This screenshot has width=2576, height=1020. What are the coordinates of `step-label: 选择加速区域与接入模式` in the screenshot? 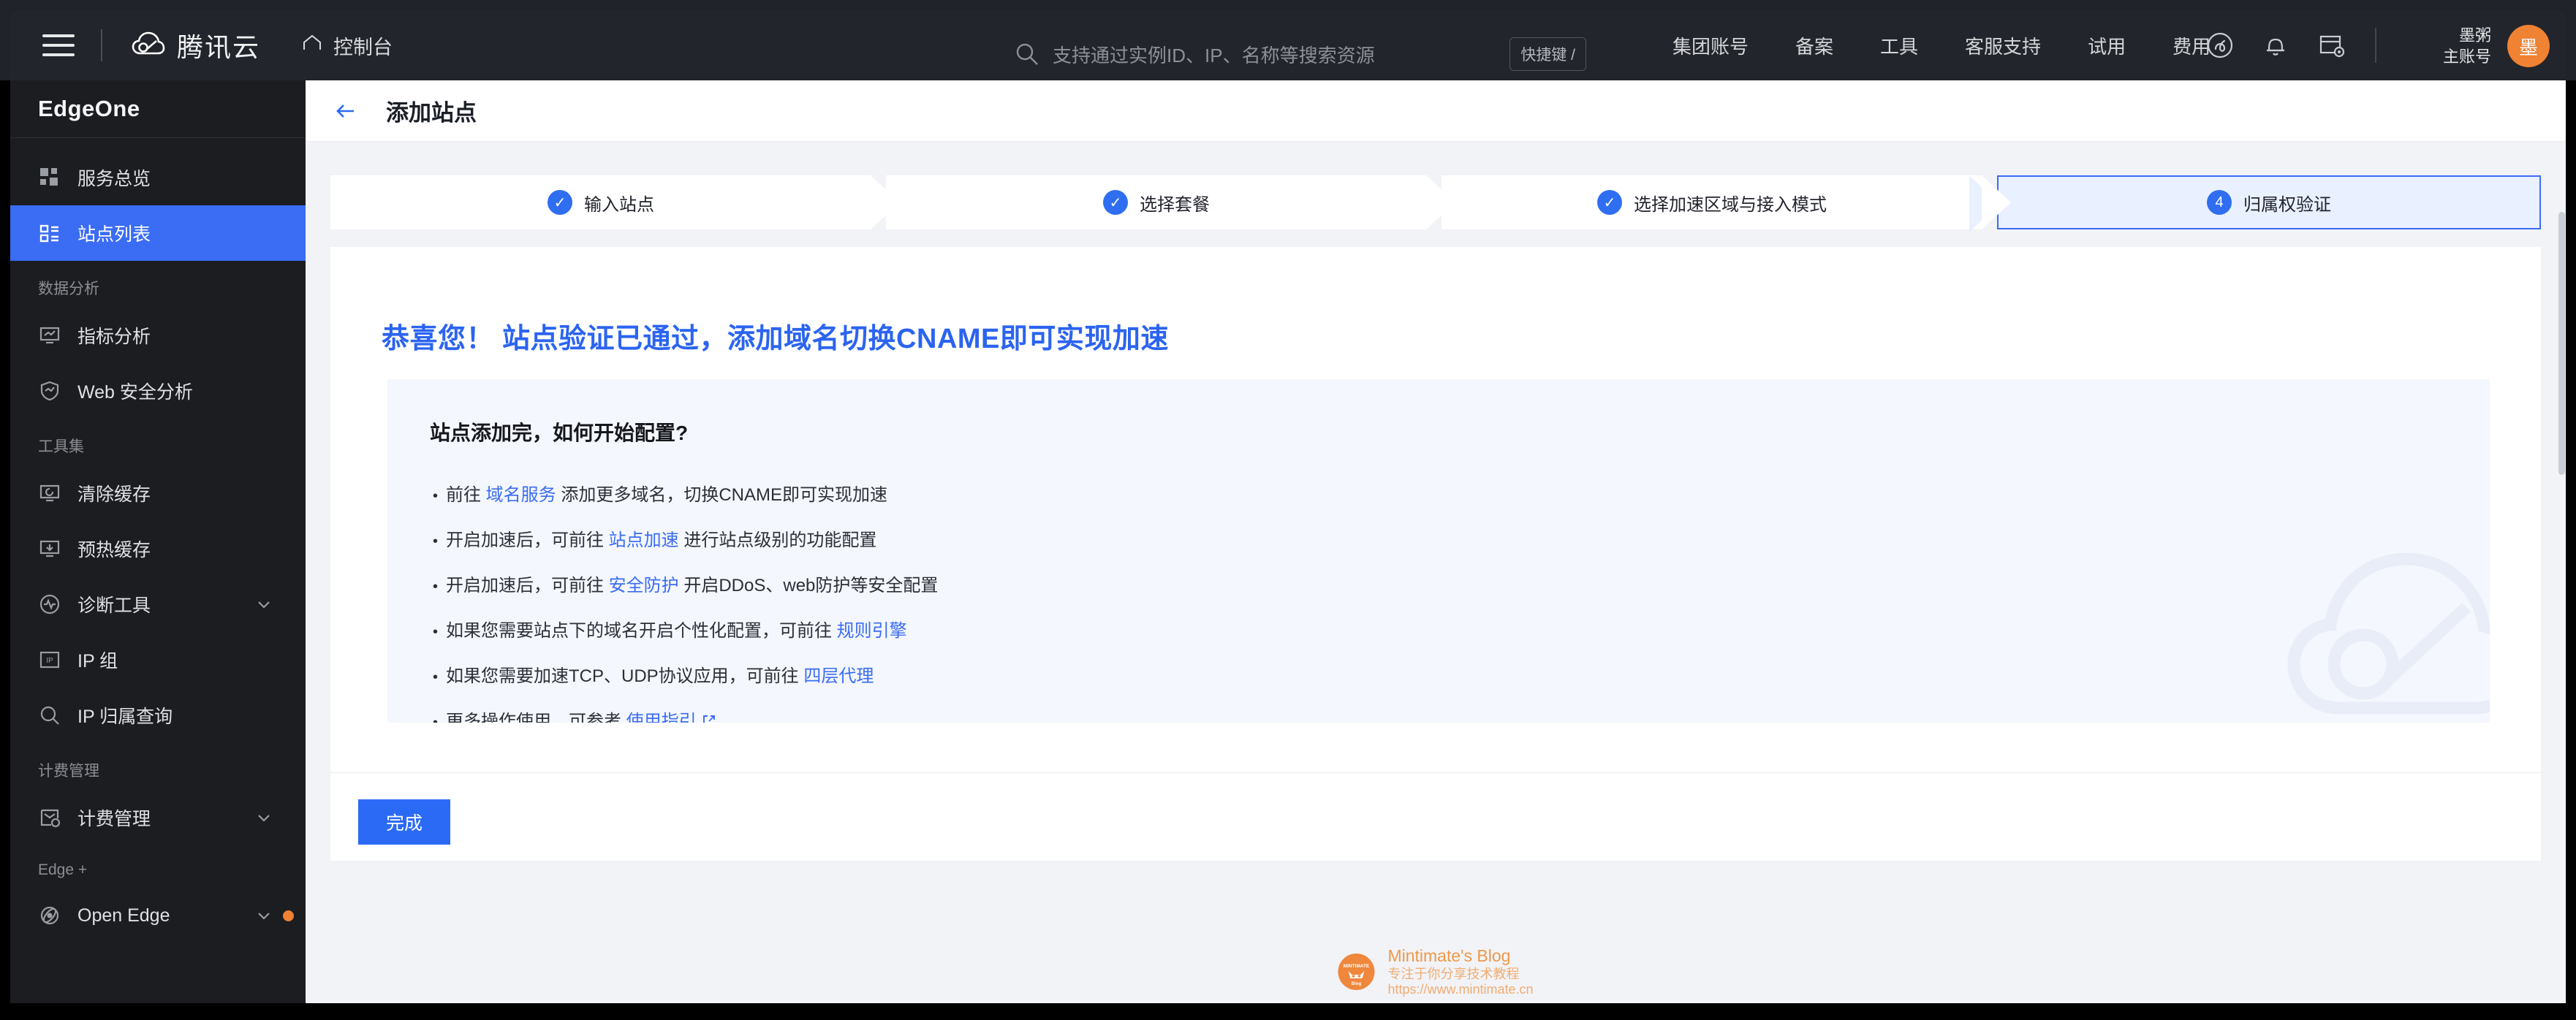 It's located at (1730, 204).